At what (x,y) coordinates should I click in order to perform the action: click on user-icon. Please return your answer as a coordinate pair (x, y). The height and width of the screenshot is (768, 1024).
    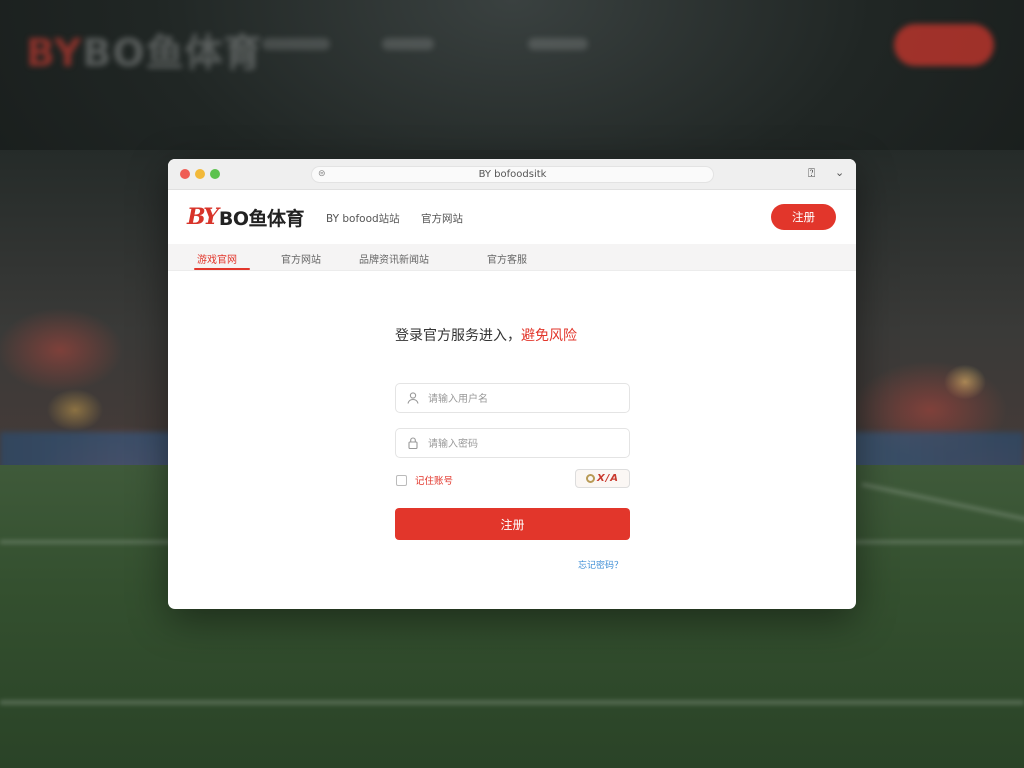
    Looking at the image, I should click on (413, 398).